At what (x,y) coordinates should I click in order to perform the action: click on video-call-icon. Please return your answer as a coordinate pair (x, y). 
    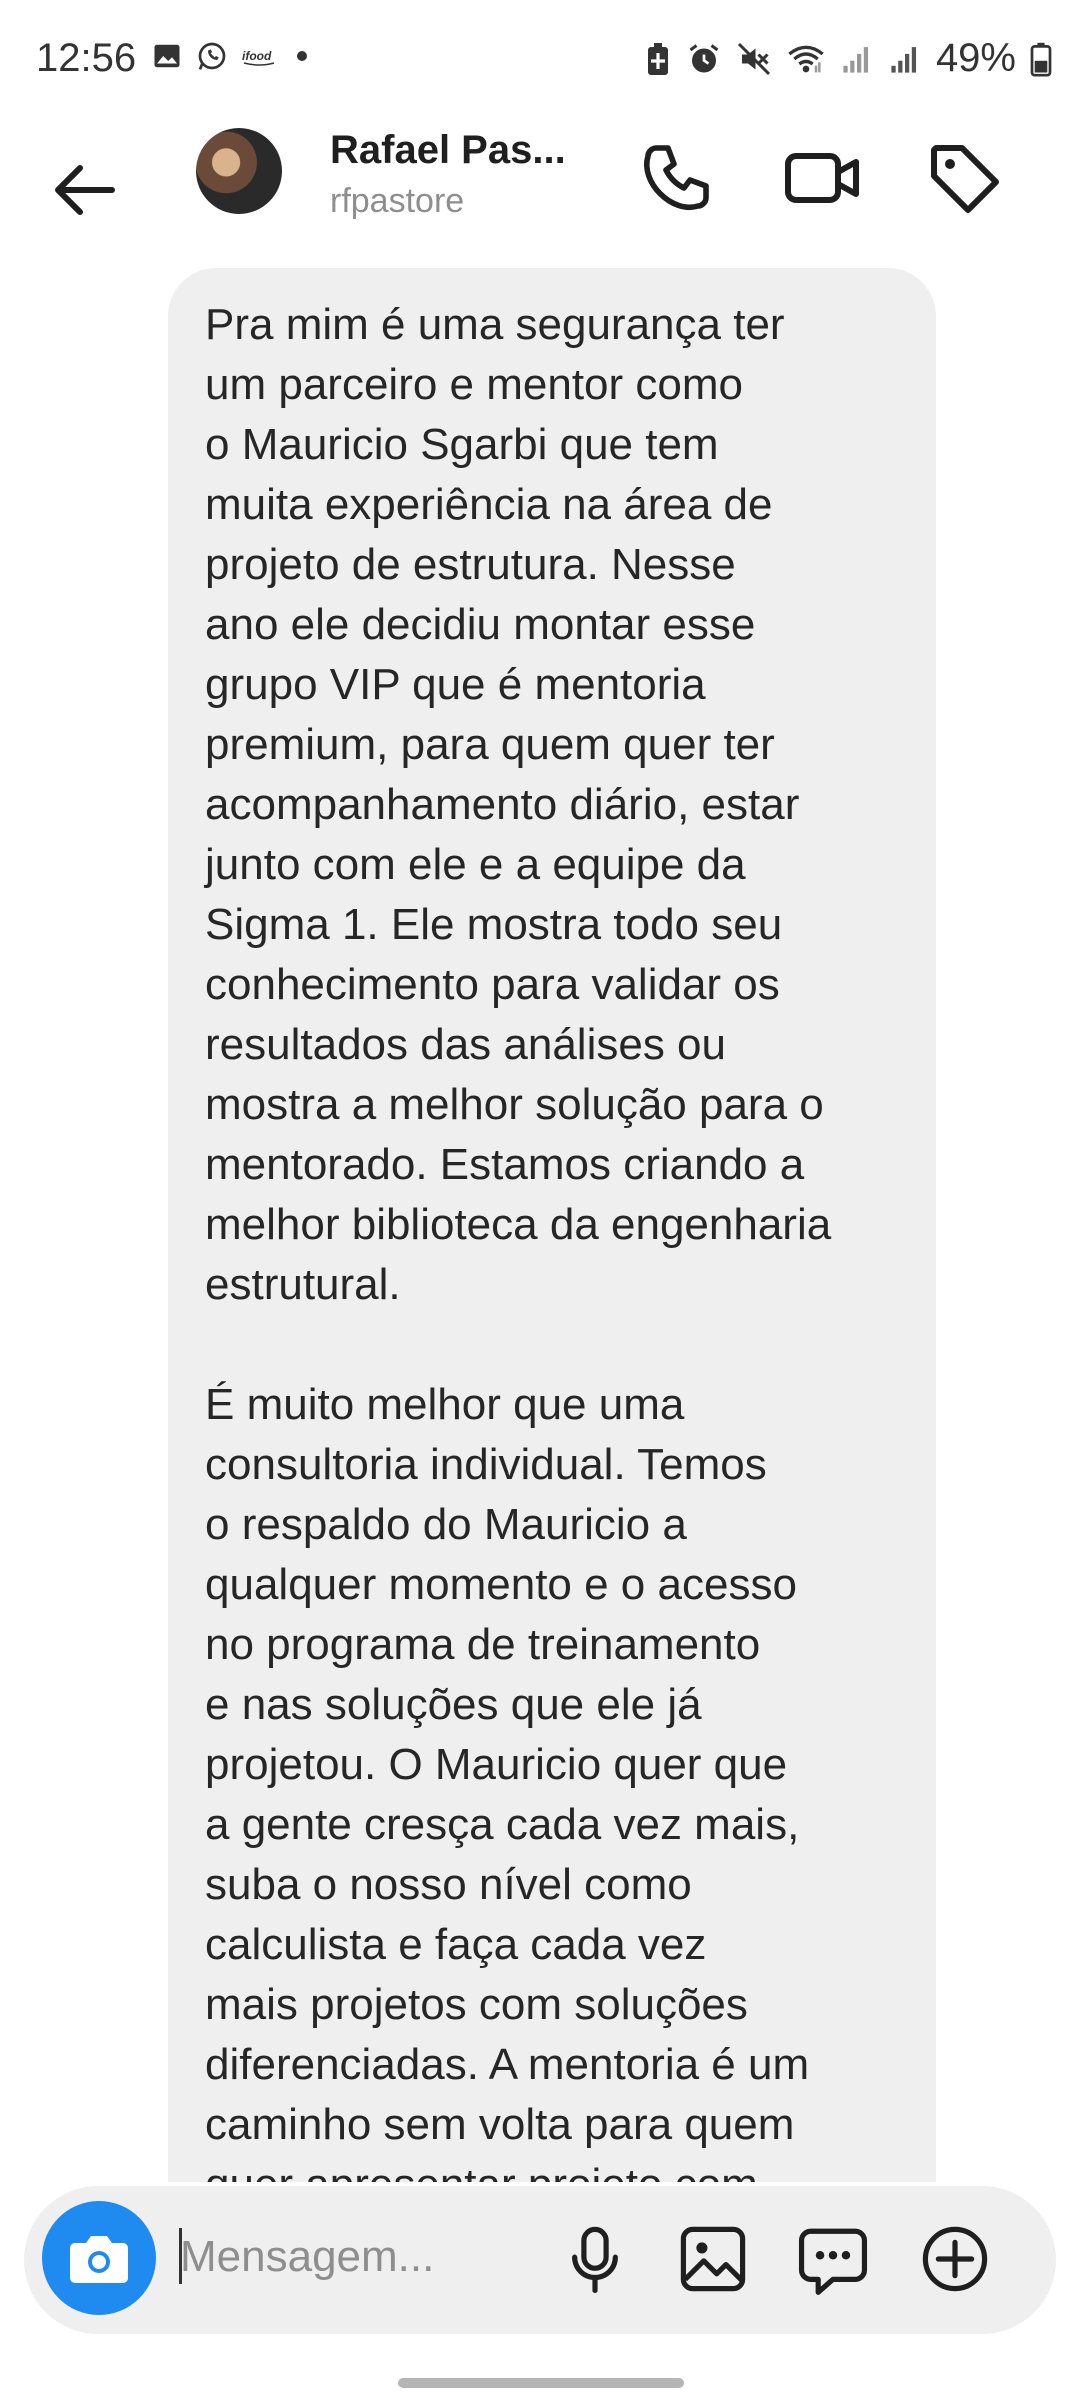
    Looking at the image, I should click on (822, 178).